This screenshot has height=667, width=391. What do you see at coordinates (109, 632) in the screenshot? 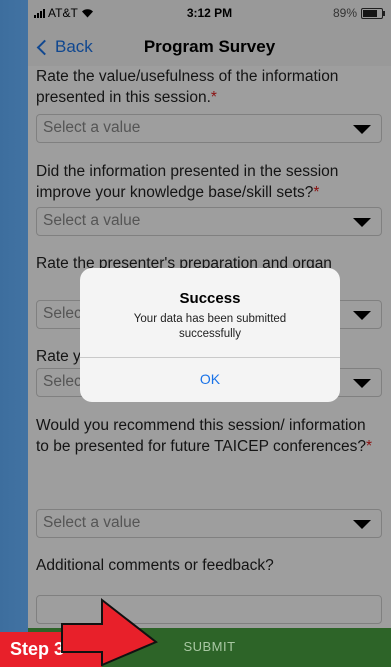
I see `arrow-right-icon` at bounding box center [109, 632].